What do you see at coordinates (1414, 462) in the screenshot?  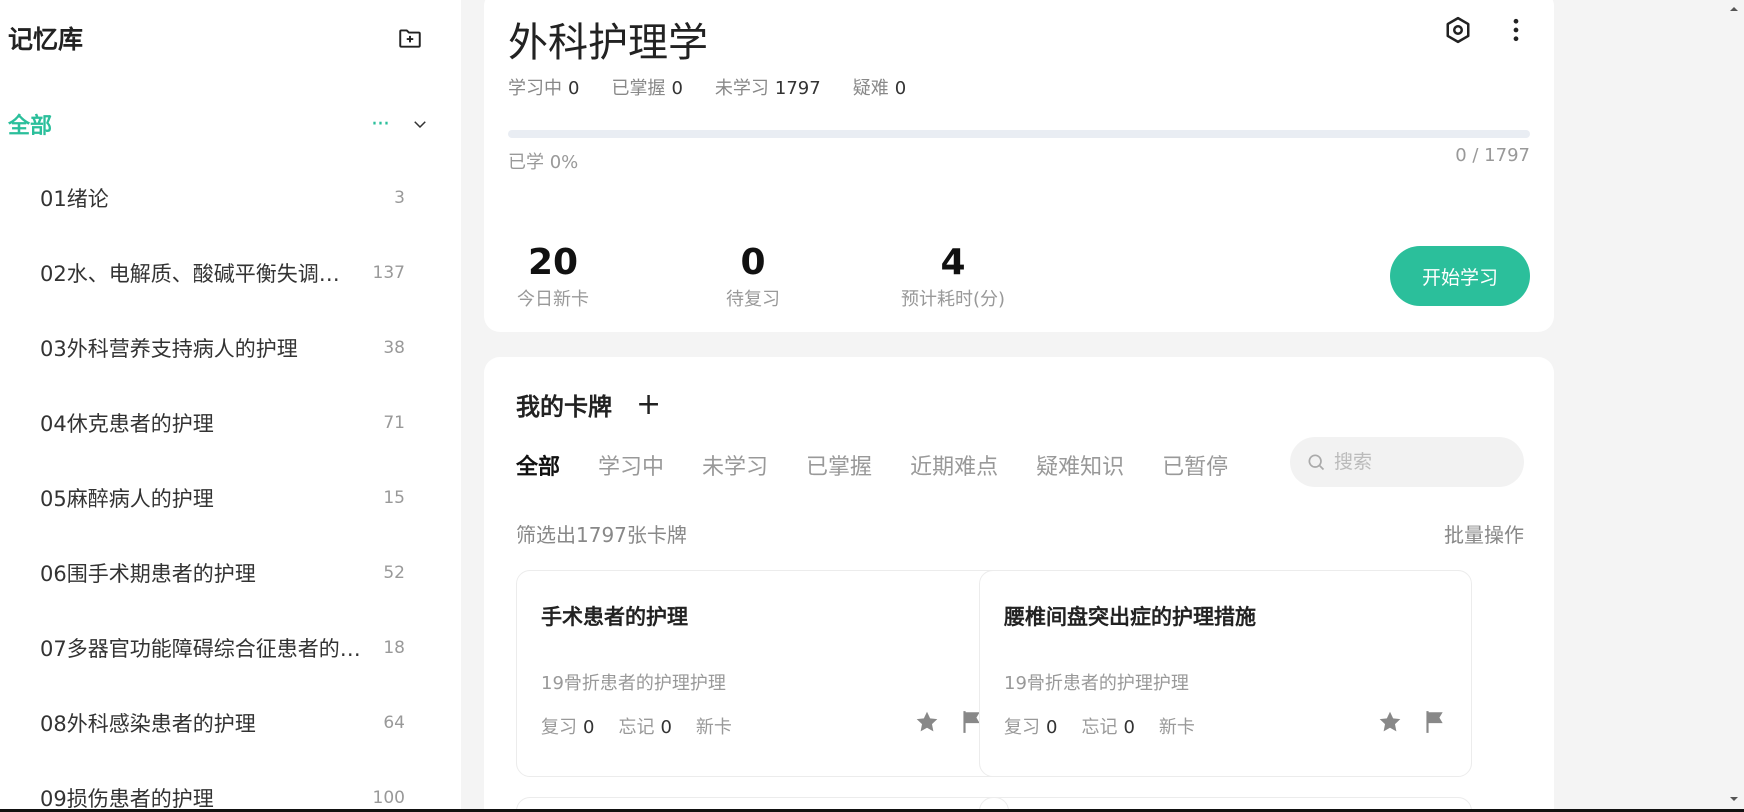 I see `search-input` at bounding box center [1414, 462].